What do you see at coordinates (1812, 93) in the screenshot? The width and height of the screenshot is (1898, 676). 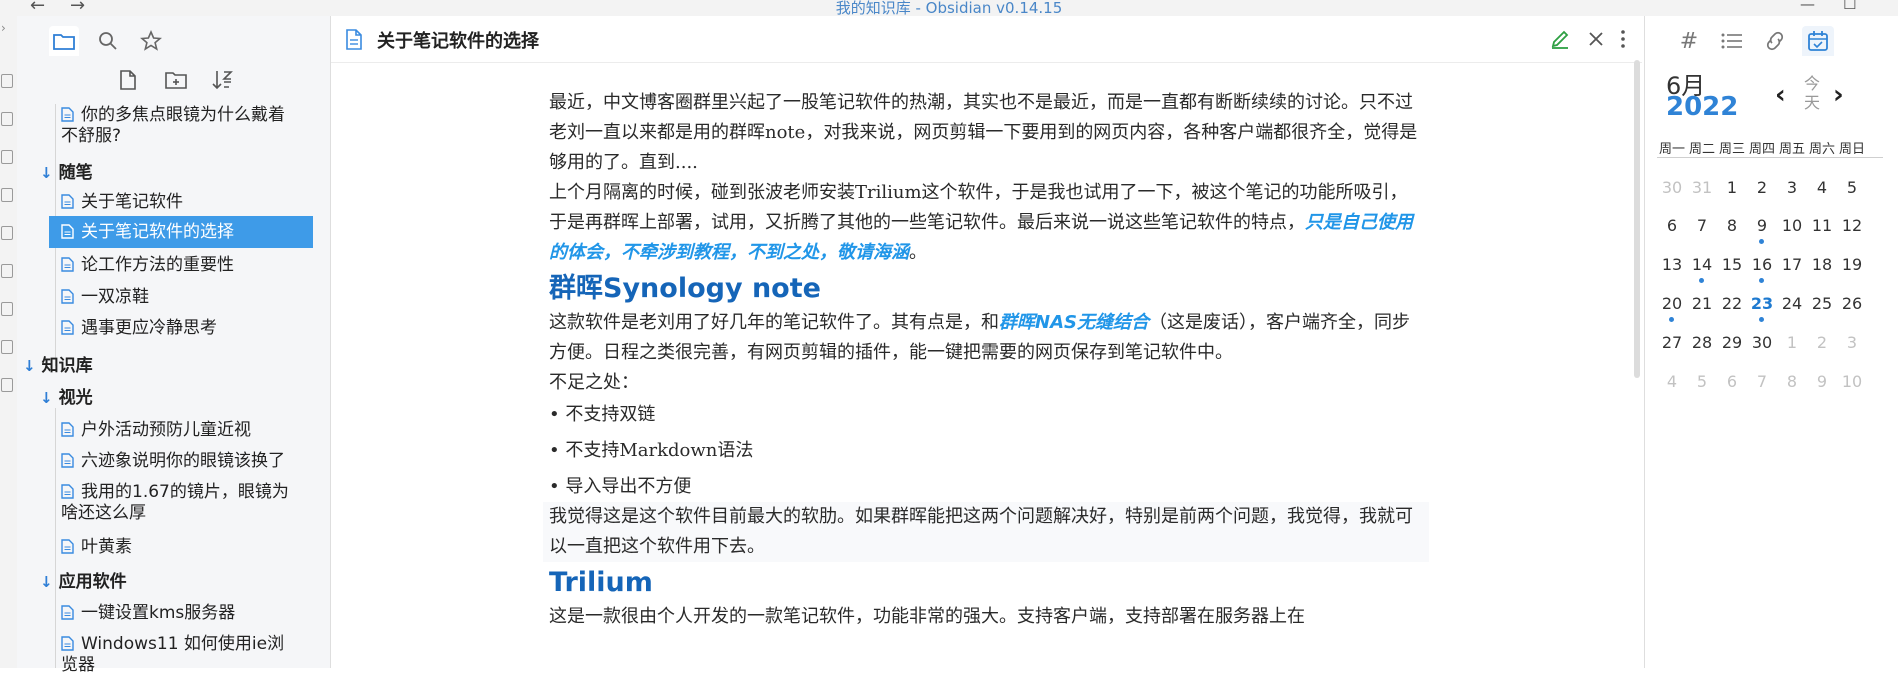 I see `today-button: 今天` at bounding box center [1812, 93].